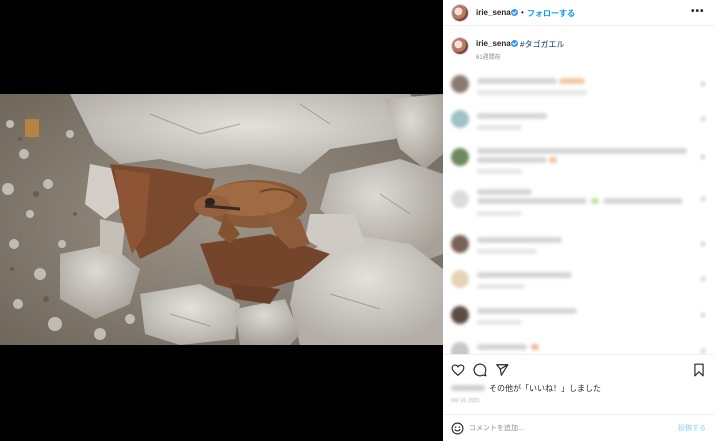 The height and width of the screenshot is (441, 714). Describe the element at coordinates (699, 370) in the screenshot. I see `bookmark-icon` at that location.